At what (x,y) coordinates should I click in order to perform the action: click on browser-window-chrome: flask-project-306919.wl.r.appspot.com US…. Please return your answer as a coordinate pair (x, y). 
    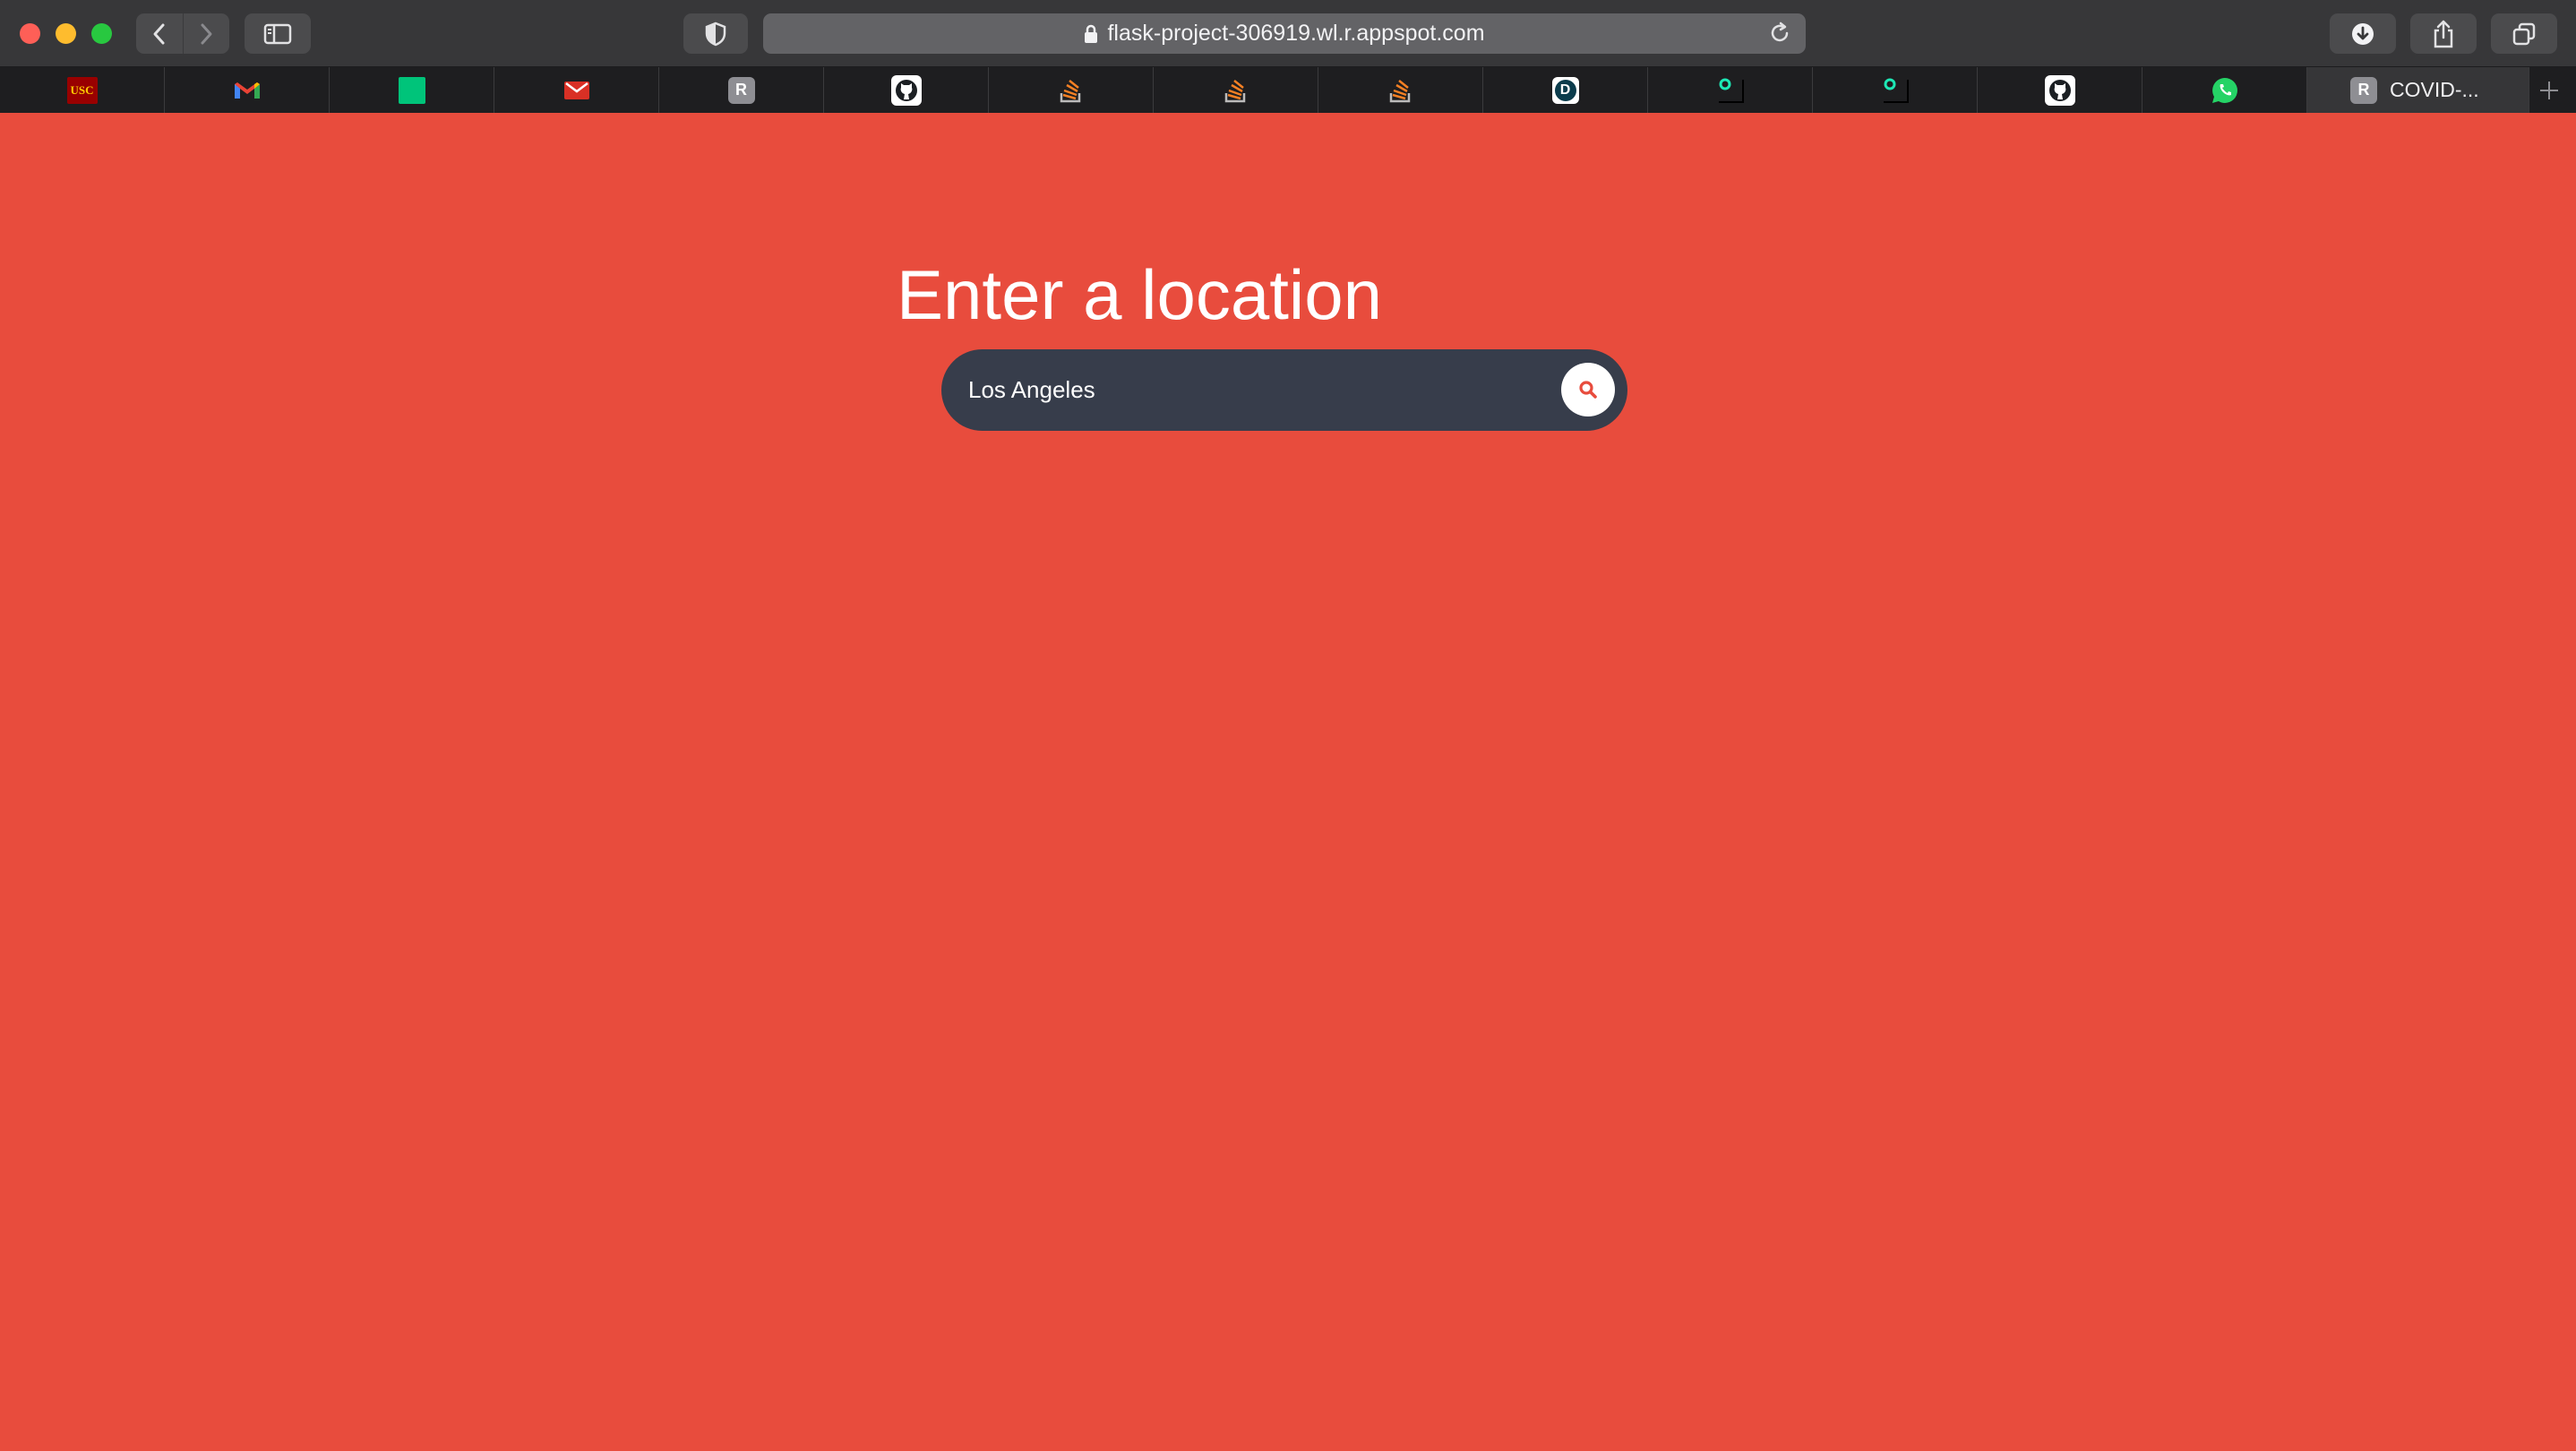
    Looking at the image, I should click on (1288, 56).